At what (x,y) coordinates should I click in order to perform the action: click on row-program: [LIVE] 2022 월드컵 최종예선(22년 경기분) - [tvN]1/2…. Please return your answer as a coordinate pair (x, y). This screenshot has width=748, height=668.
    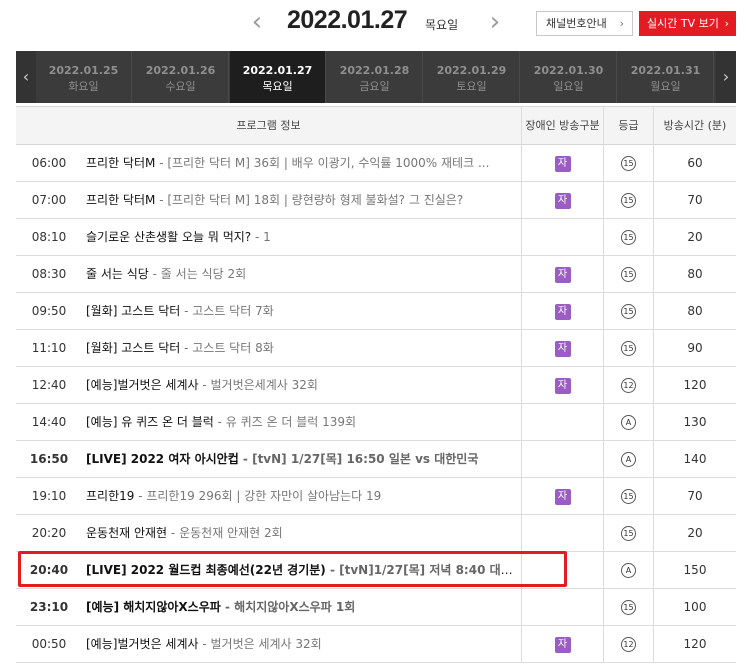
    Looking at the image, I should click on (303, 570).